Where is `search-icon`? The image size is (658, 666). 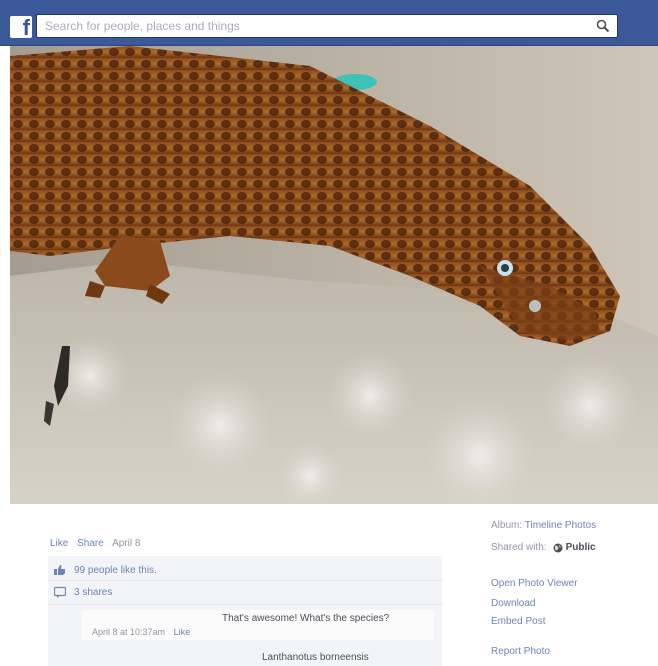
search-icon is located at coordinates (603, 26).